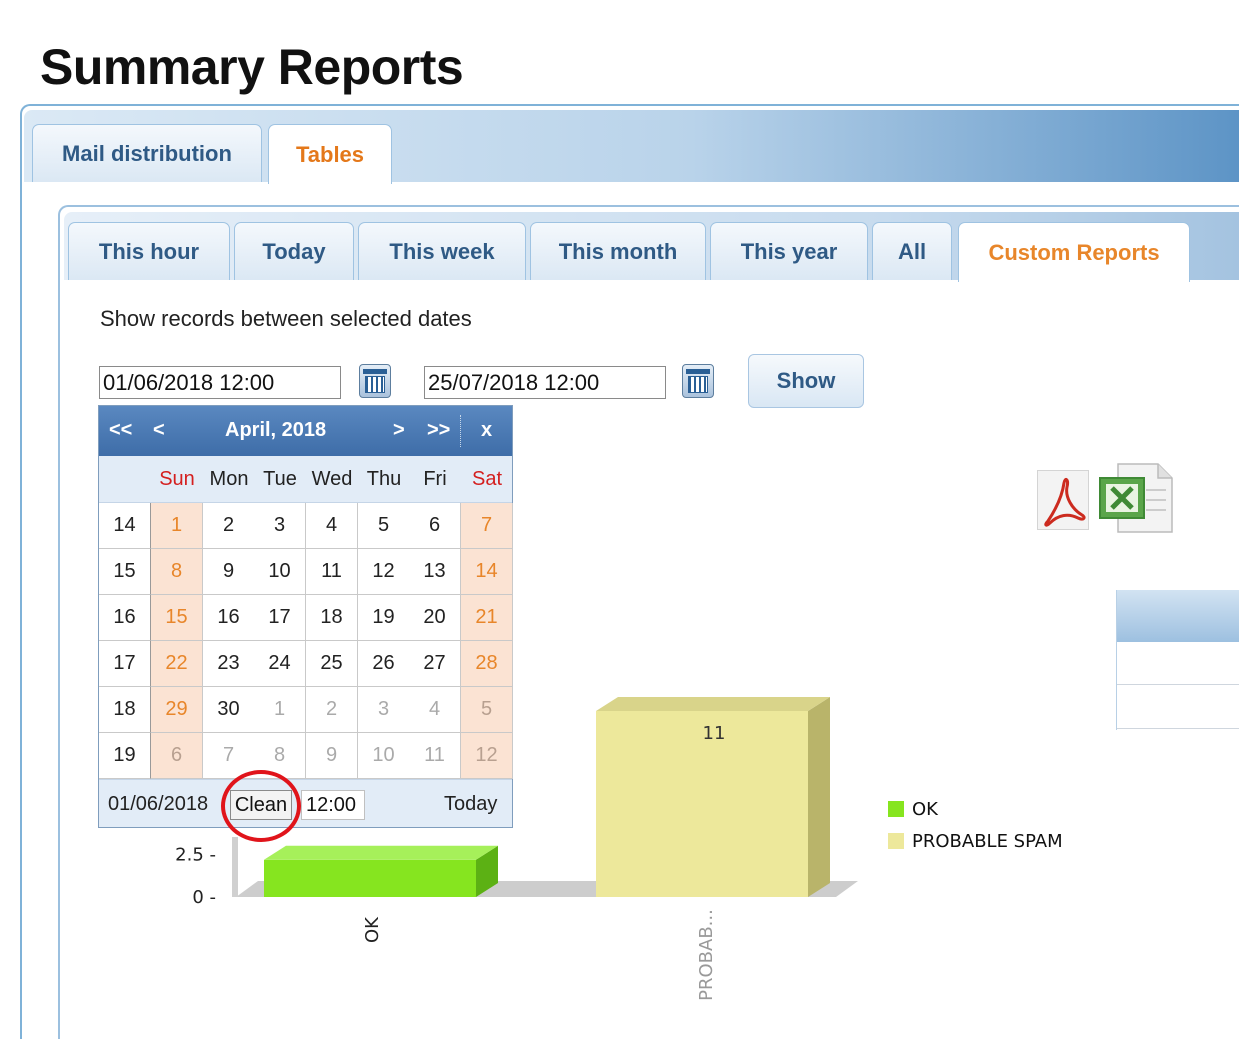 The width and height of the screenshot is (1239, 1039). Describe the element at coordinates (912, 251) in the screenshot. I see `tab-all: All` at that location.